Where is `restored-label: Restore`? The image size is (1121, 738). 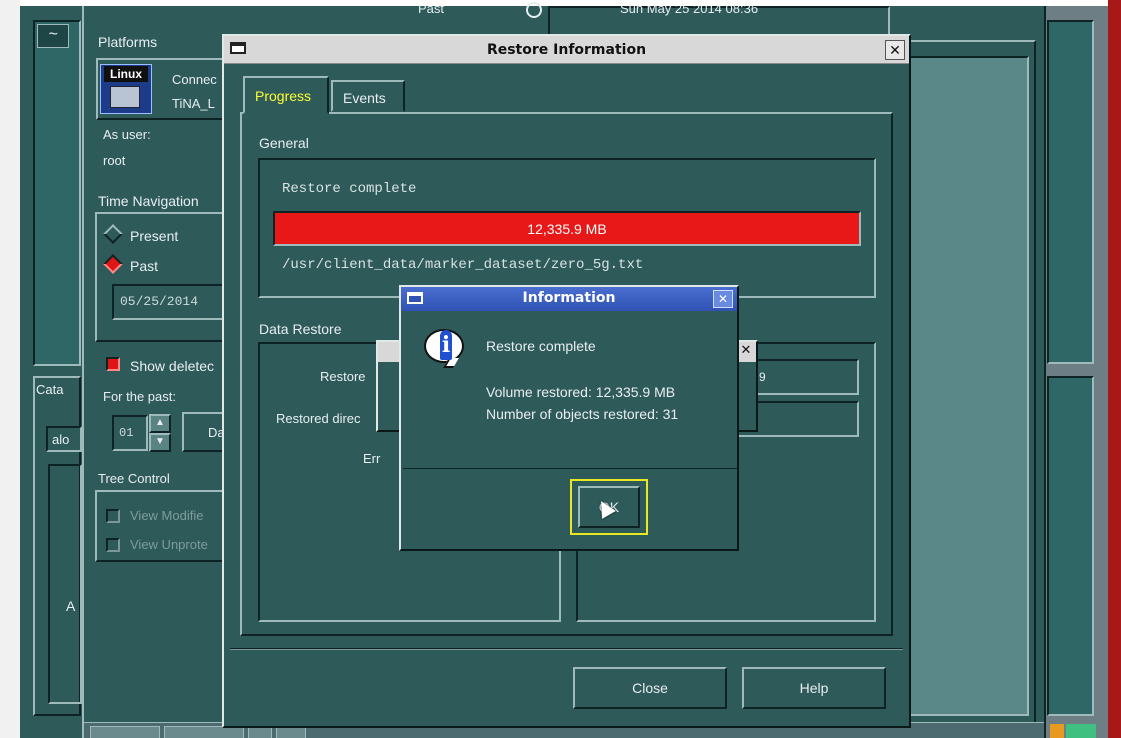
restored-label: Restore is located at coordinates (343, 376).